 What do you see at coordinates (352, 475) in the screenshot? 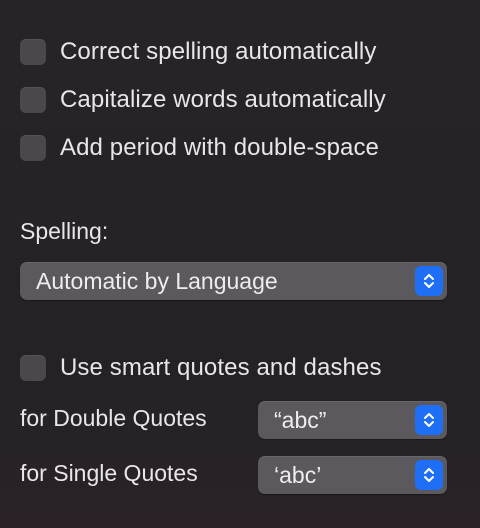
I see `single-quotes-popup: ‘abc’` at bounding box center [352, 475].